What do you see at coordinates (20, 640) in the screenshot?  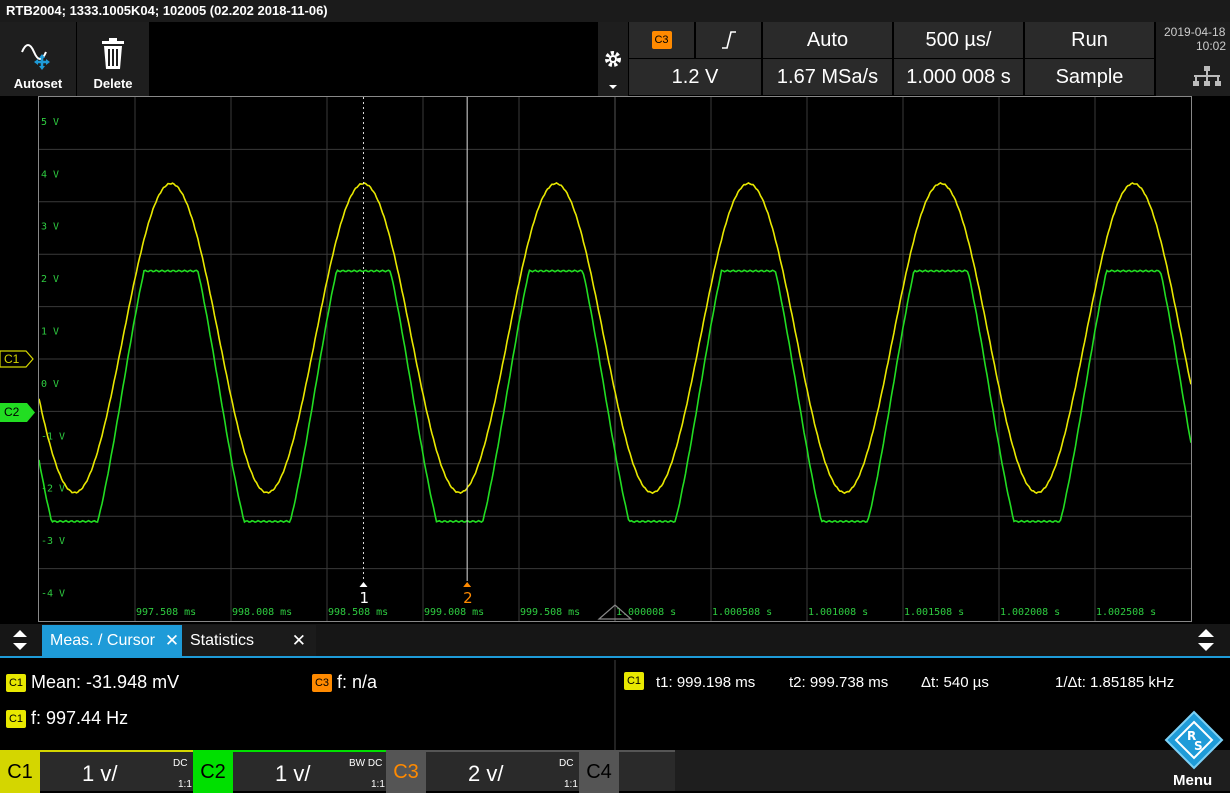 I see `tab-scroll-button` at bounding box center [20, 640].